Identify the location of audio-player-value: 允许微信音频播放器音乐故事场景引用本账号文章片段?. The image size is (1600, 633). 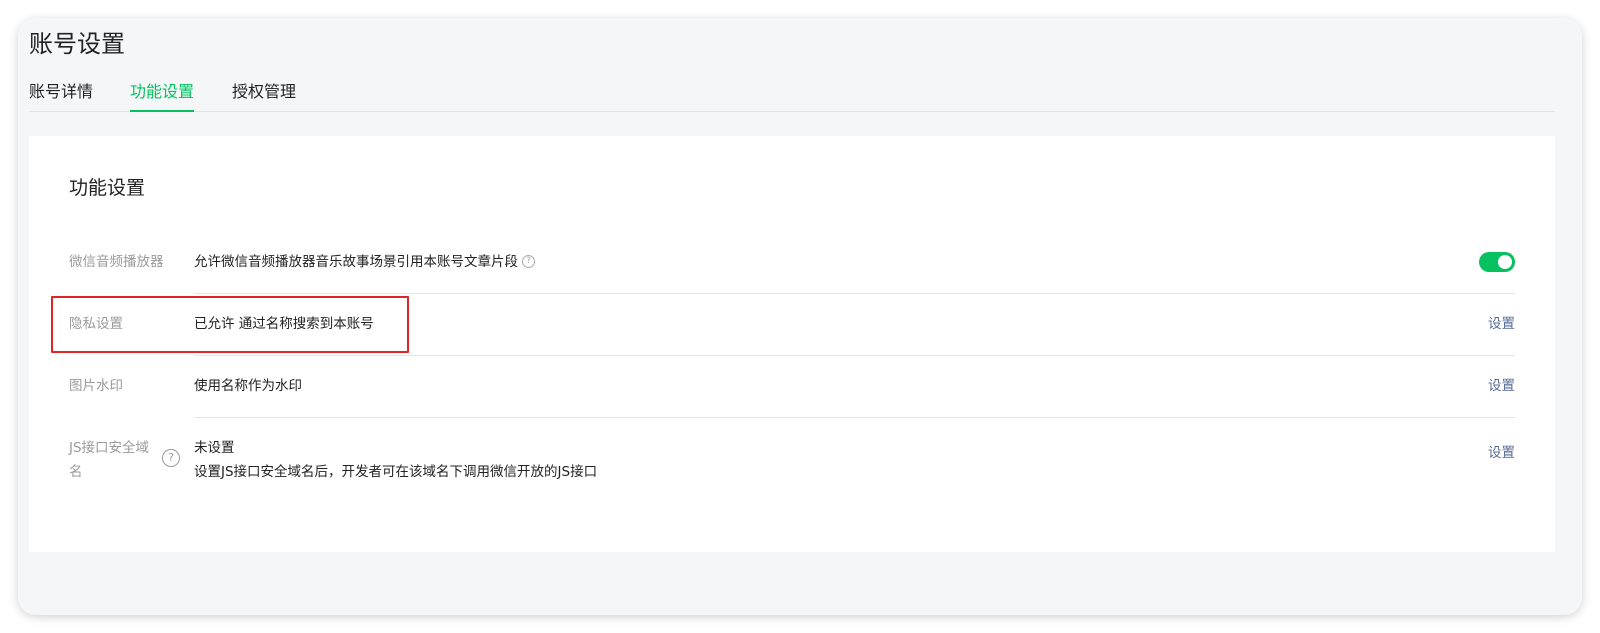
(364, 262).